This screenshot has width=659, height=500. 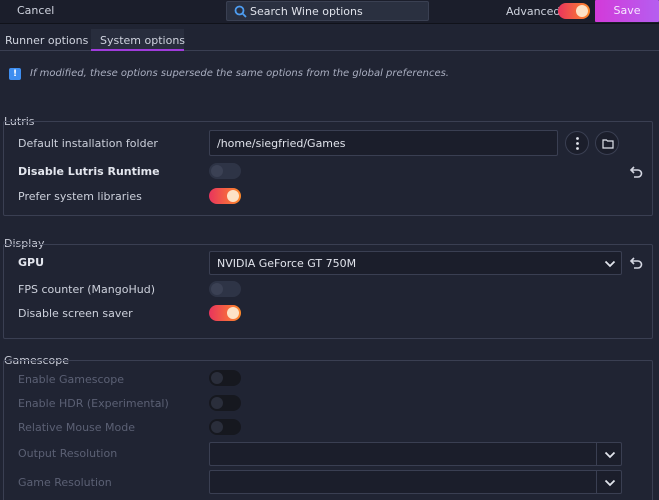 What do you see at coordinates (636, 172) in the screenshot?
I see `reset-disable-runtime-icon` at bounding box center [636, 172].